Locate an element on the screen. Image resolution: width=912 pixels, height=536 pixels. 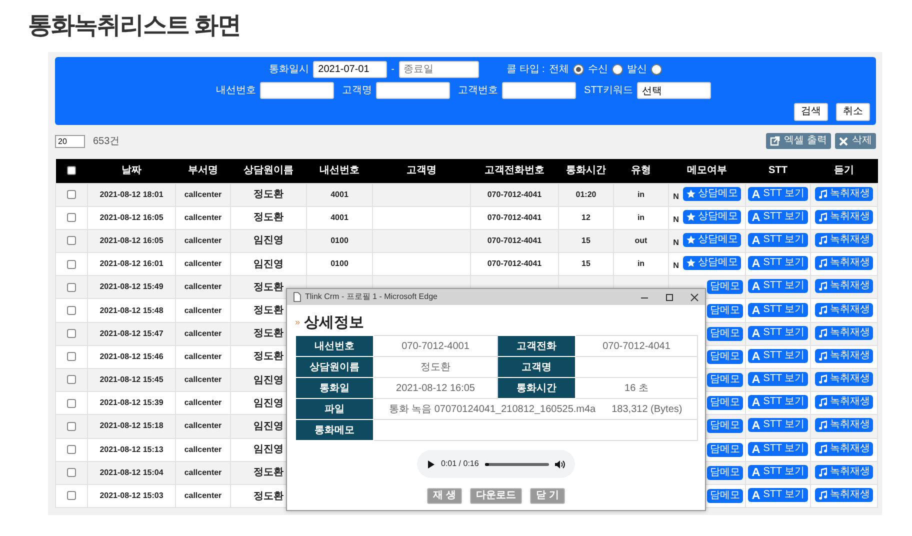
excel-button: 엑셀 출력 is located at coordinates (798, 141).